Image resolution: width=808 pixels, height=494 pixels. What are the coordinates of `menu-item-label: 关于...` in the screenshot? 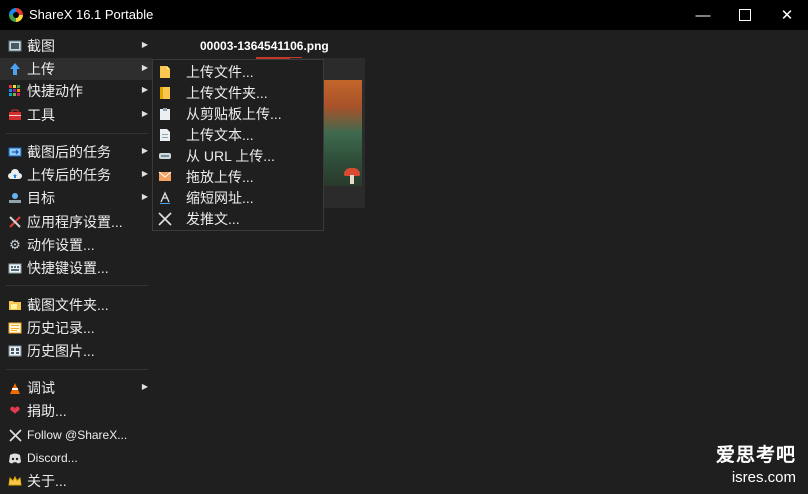 It's located at (47, 481).